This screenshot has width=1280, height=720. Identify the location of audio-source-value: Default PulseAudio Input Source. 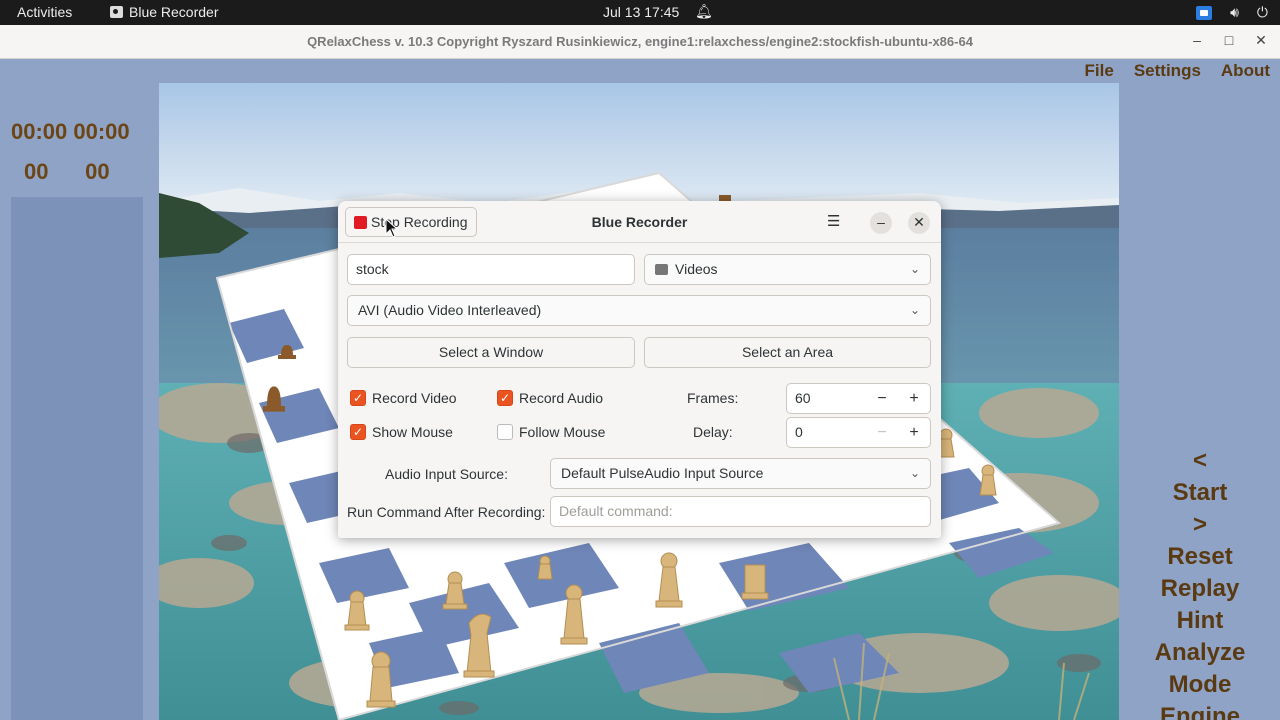
(662, 473).